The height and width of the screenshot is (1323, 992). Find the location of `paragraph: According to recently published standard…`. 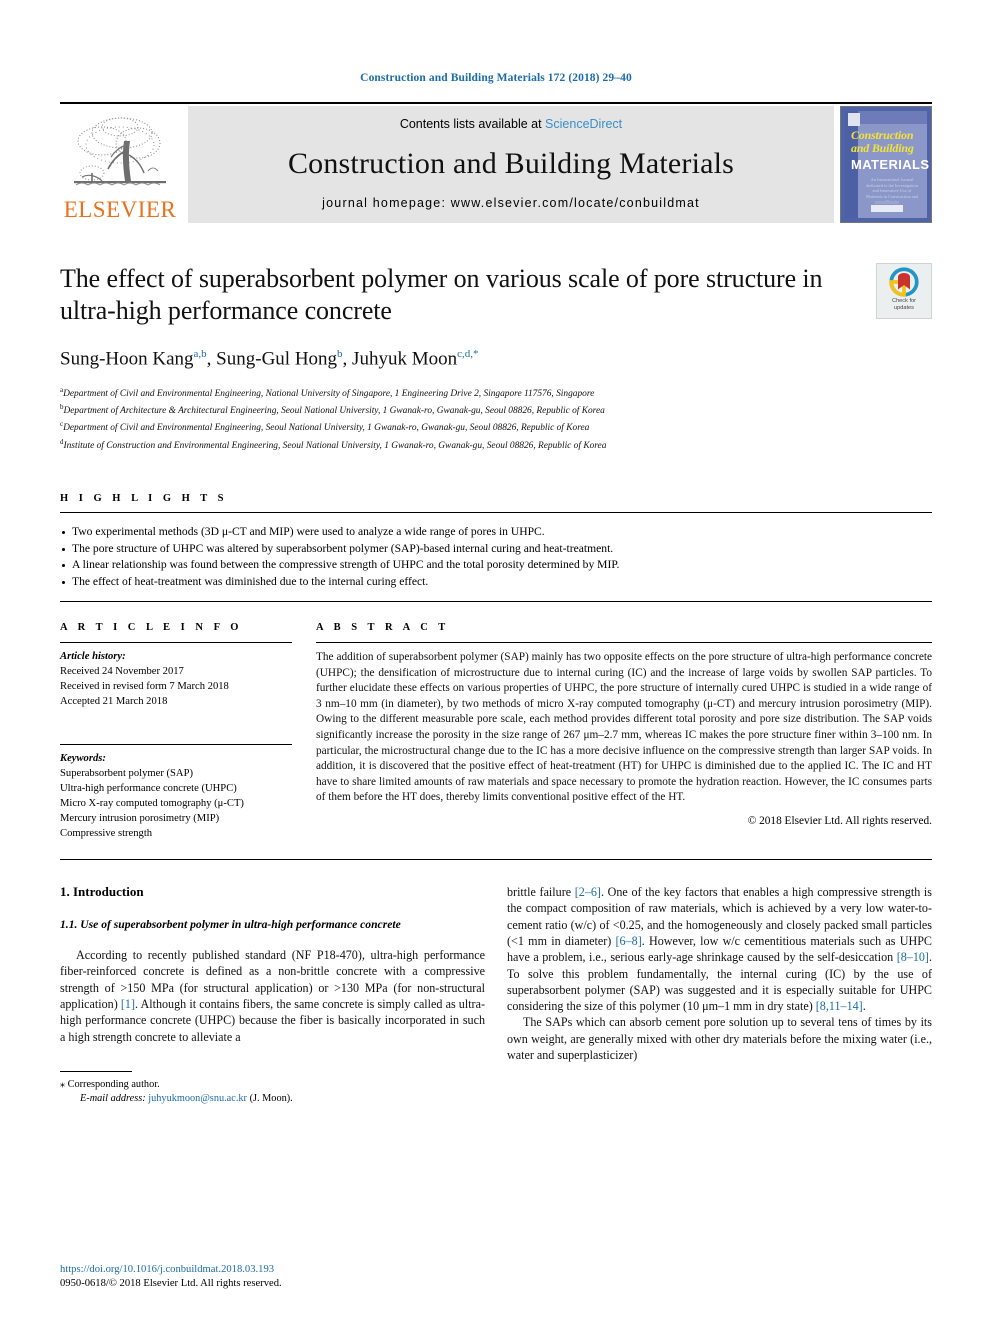

paragraph: According to recently published standard… is located at coordinates (272, 996).